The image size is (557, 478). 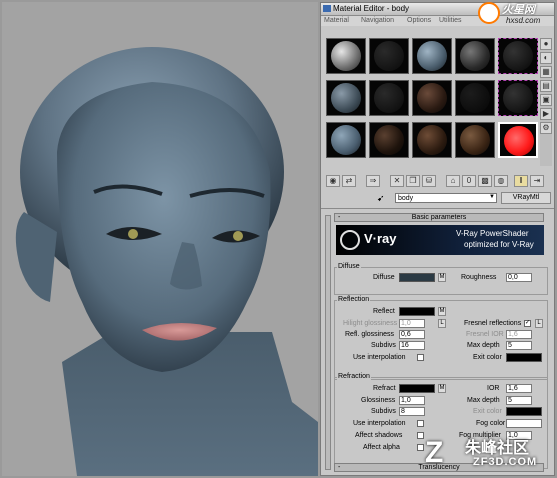 What do you see at coordinates (406, 198) in the screenshot?
I see `material-name: body` at bounding box center [406, 198].